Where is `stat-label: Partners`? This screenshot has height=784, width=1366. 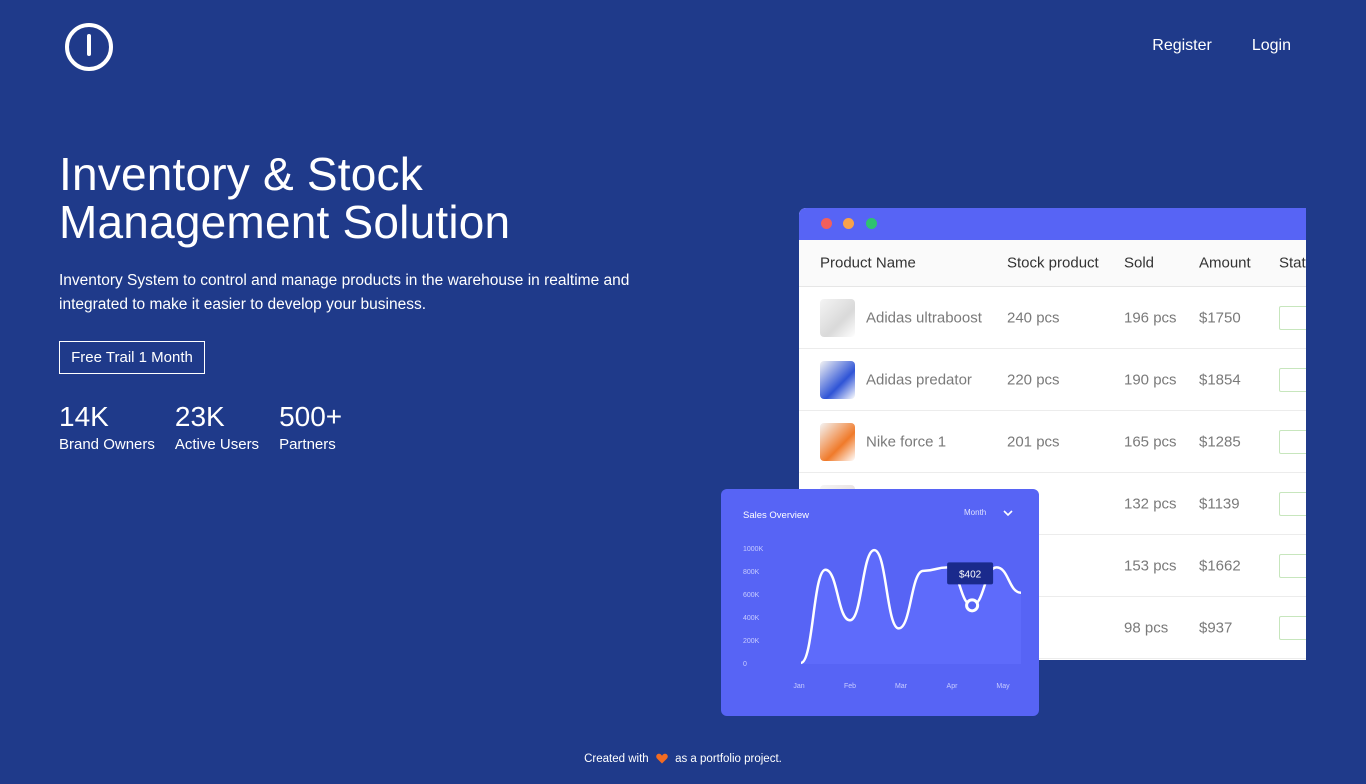
stat-label: Partners is located at coordinates (307, 444).